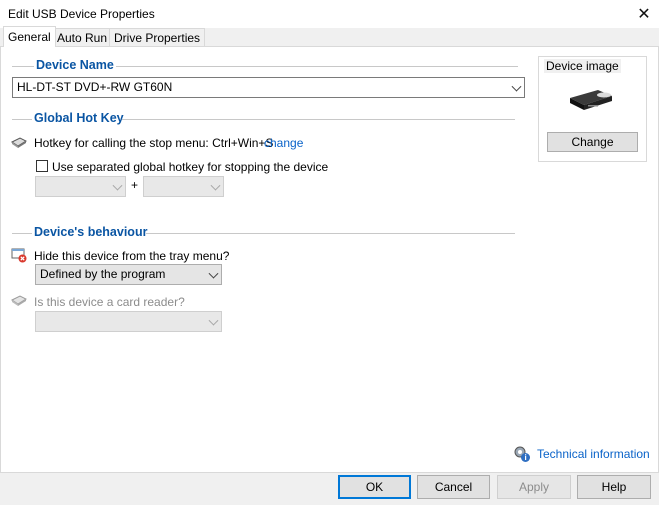 The width and height of the screenshot is (659, 505). What do you see at coordinates (582, 66) in the screenshot?
I see `device-image-title: Device image` at bounding box center [582, 66].